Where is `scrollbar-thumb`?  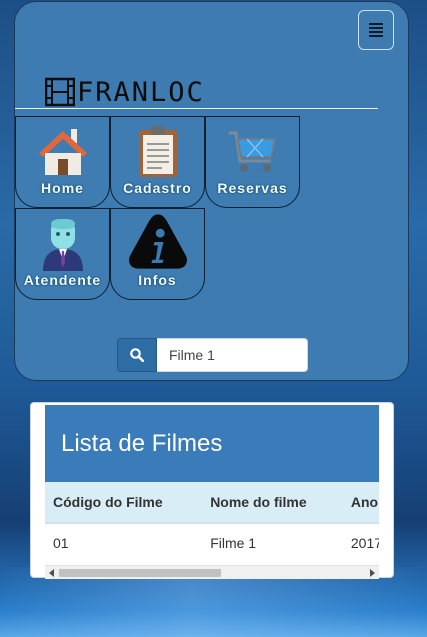 scrollbar-thumb is located at coordinates (140, 573).